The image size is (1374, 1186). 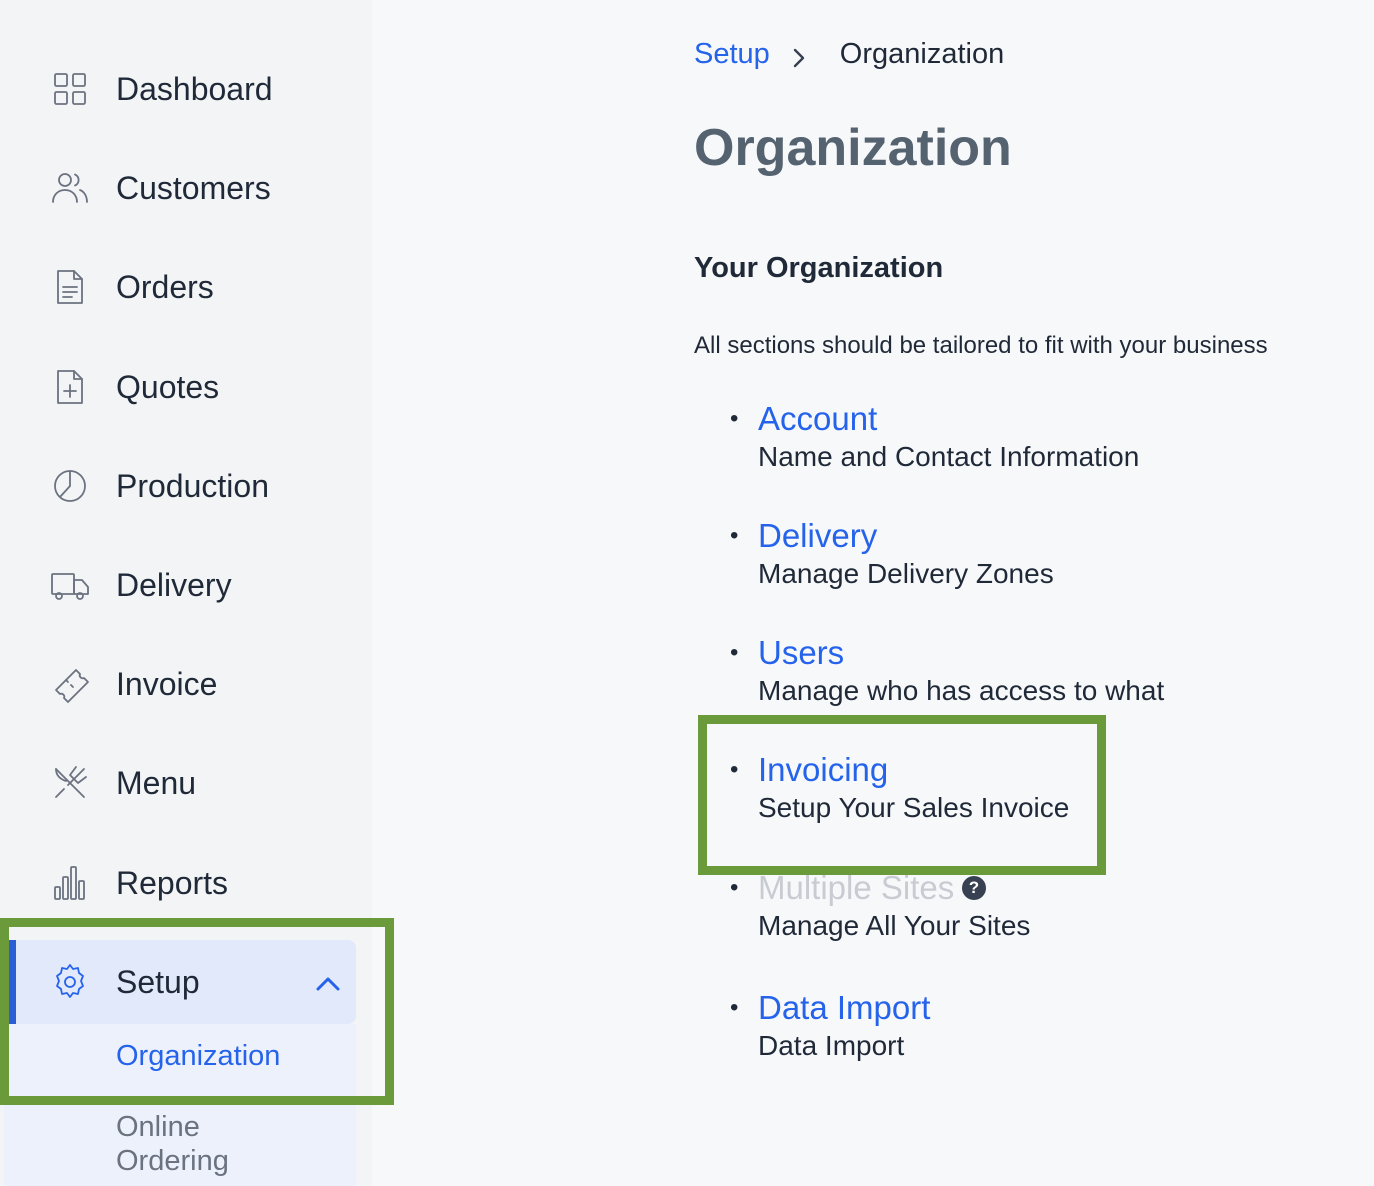 I want to click on sidebar-item-production: Production, so click(x=186, y=486).